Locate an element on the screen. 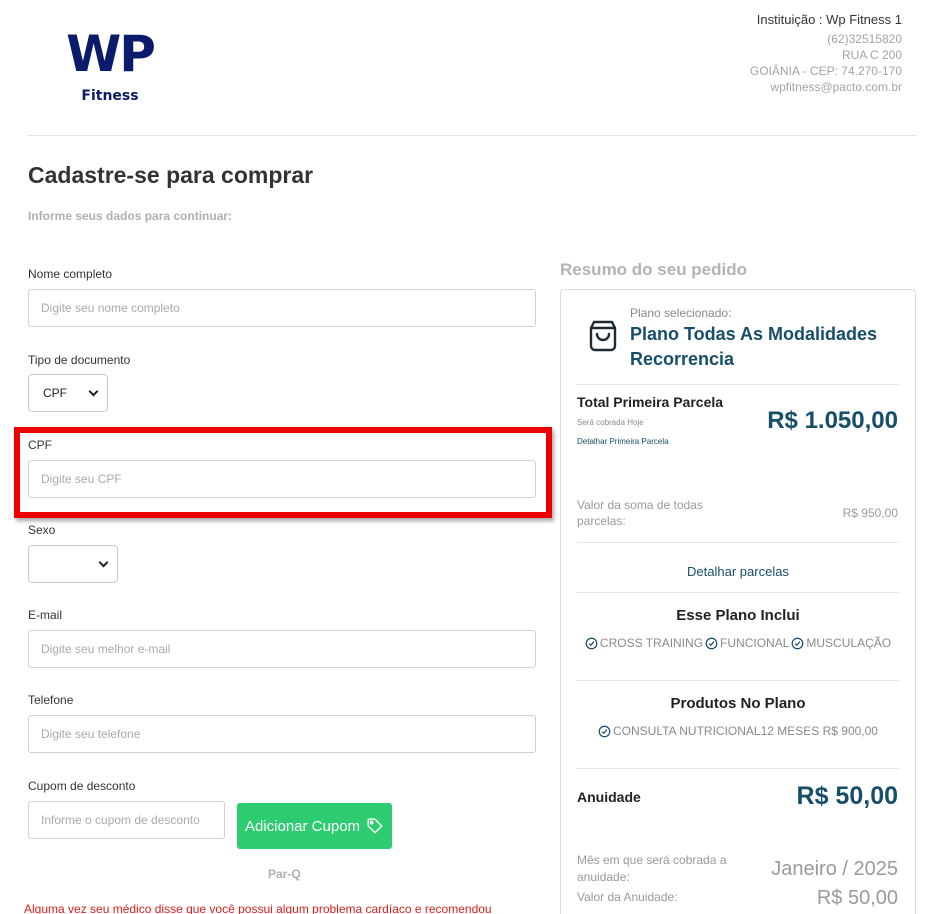 This screenshot has width=950, height=914. includes-item-label: FUNCIONAL is located at coordinates (755, 643).